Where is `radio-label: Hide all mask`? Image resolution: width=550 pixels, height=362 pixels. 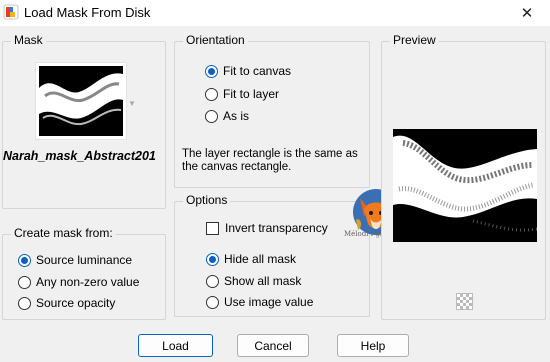
radio-label: Hide all mask is located at coordinates (260, 259).